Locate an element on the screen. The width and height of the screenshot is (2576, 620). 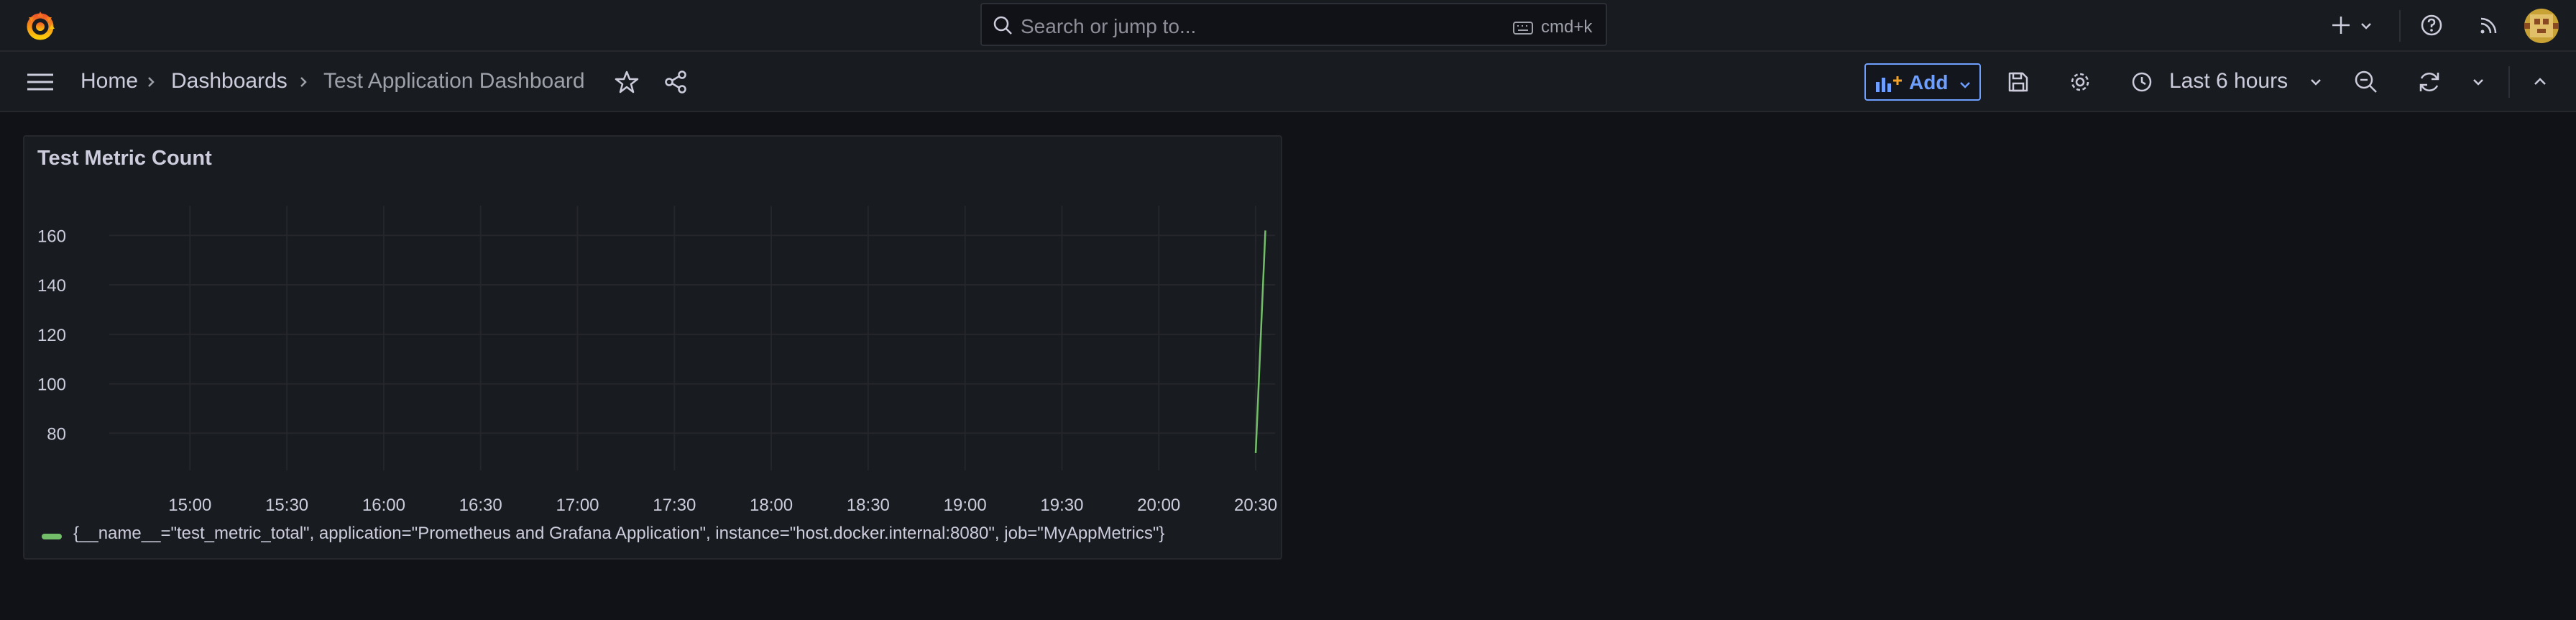
add-button: Add is located at coordinates (1922, 82).